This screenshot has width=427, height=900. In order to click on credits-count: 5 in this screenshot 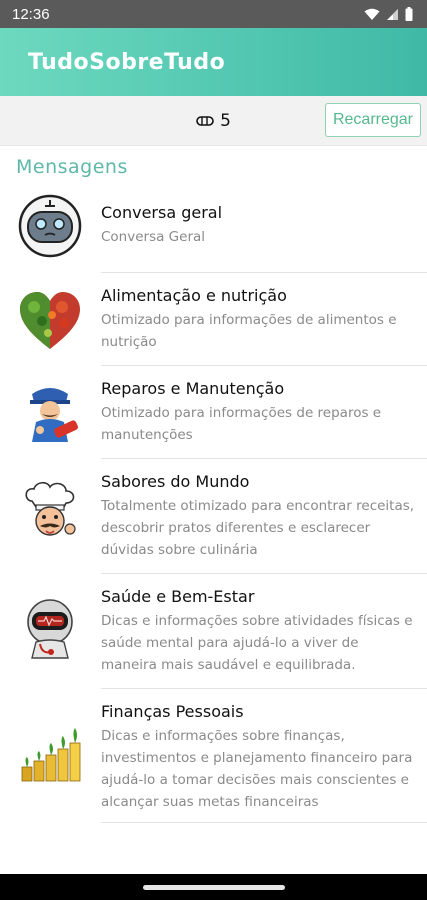, I will do `click(225, 120)`.